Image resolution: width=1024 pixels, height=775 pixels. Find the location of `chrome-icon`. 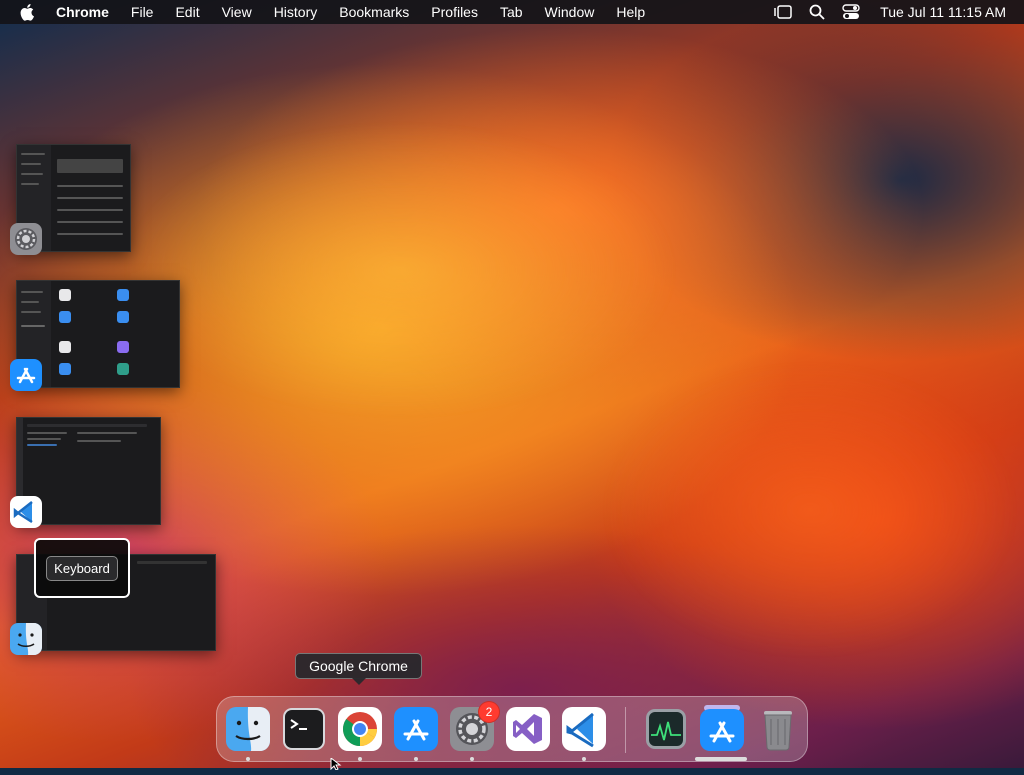

chrome-icon is located at coordinates (360, 729).